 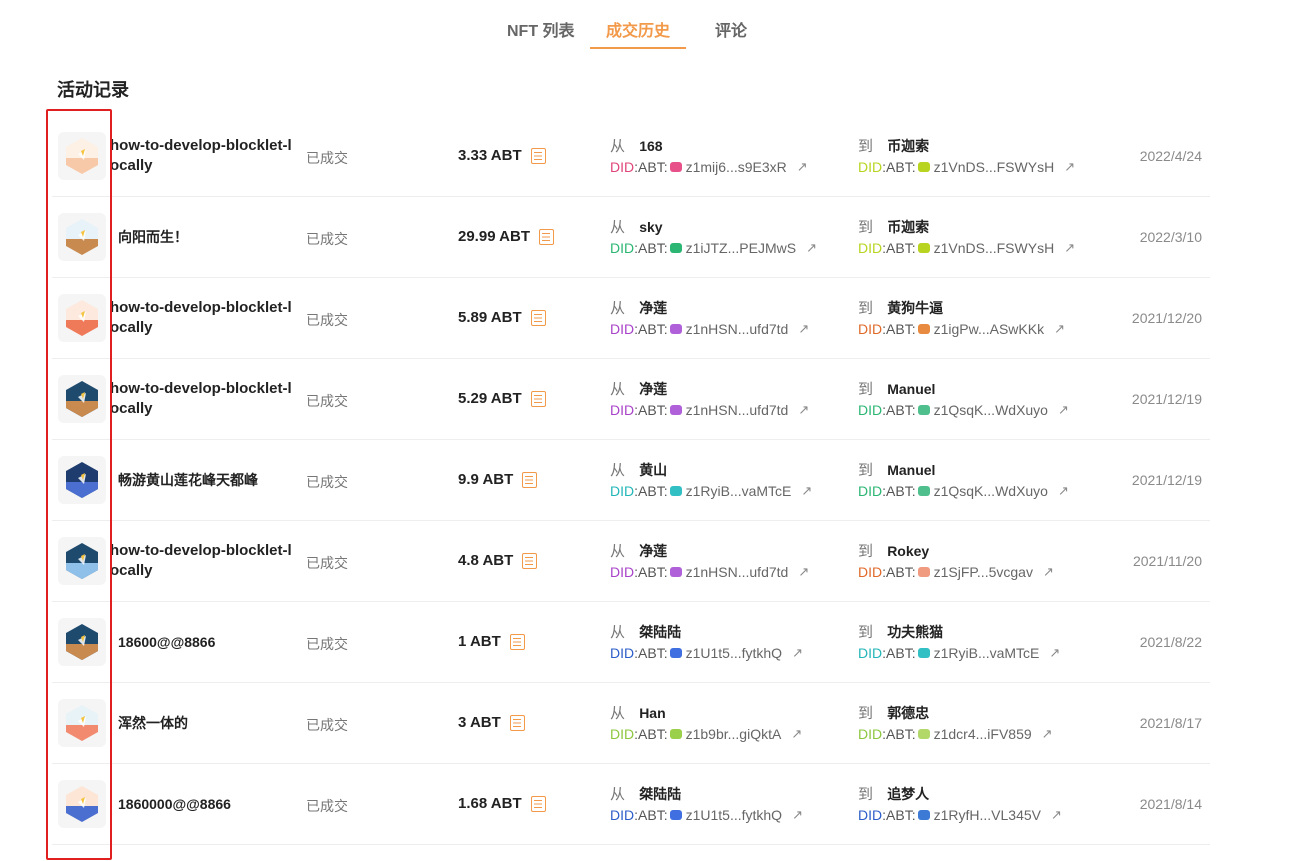 What do you see at coordinates (653, 470) in the screenshot?
I see `from-name: 黄山` at bounding box center [653, 470].